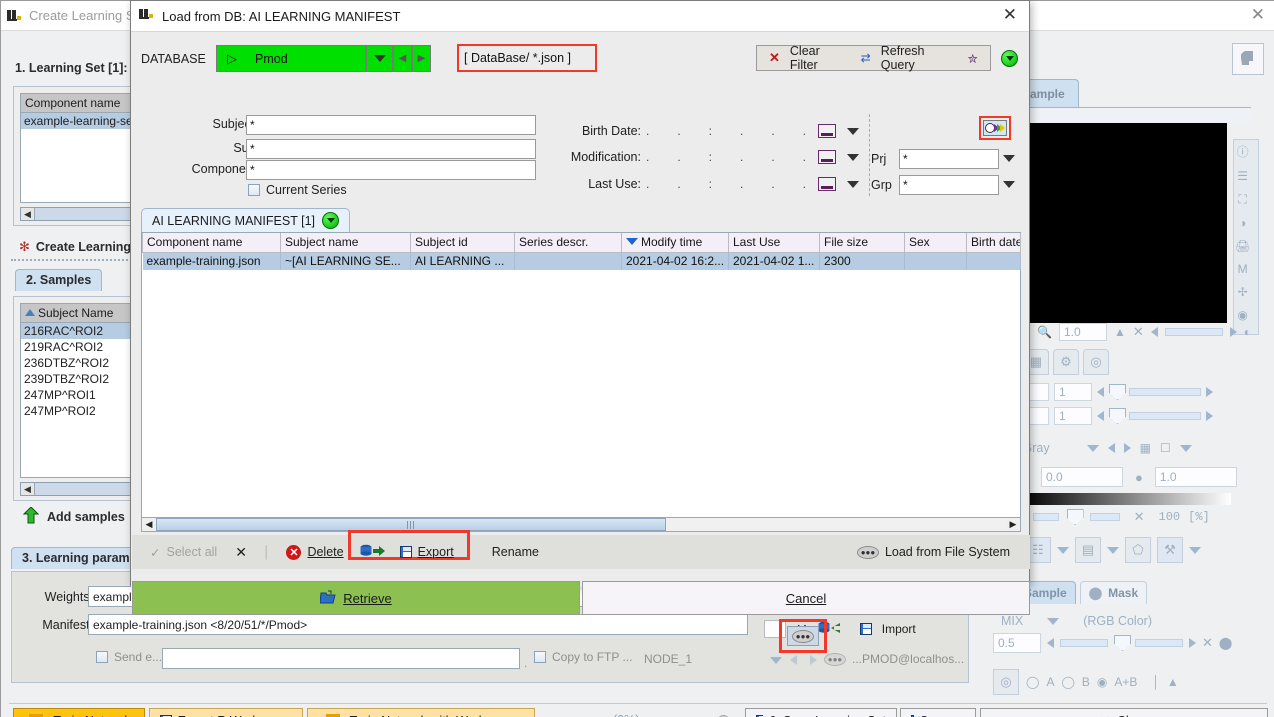 The image size is (1274, 717). I want to click on birth-date-picker-icon, so click(827, 131).